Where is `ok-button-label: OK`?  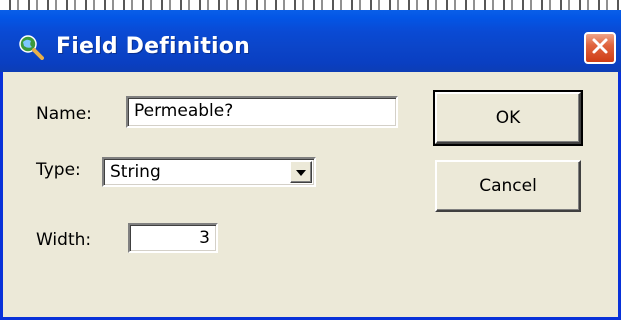 ok-button-label: OK is located at coordinates (508, 118).